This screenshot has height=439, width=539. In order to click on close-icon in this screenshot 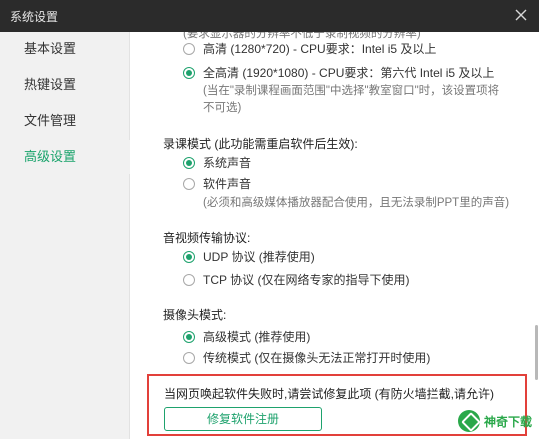, I will do `click(521, 15)`.